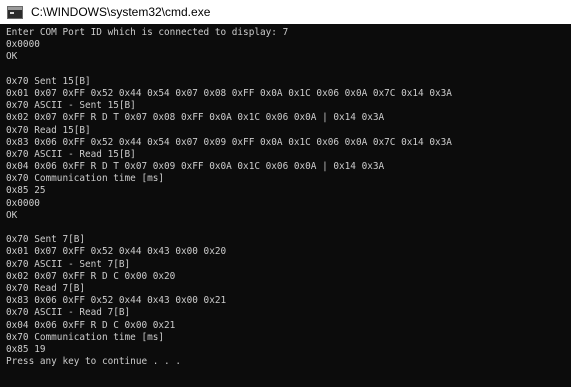 This screenshot has height=387, width=571. Describe the element at coordinates (68, 313) in the screenshot. I see `console-line: 0x70 ASCII - Read 7[B]` at that location.